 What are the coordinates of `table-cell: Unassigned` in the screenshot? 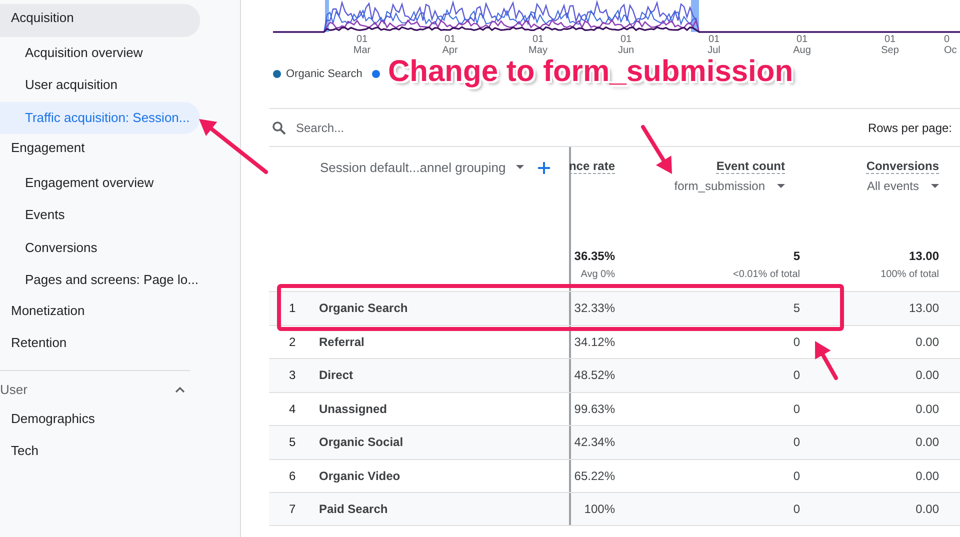 It's located at (353, 409).